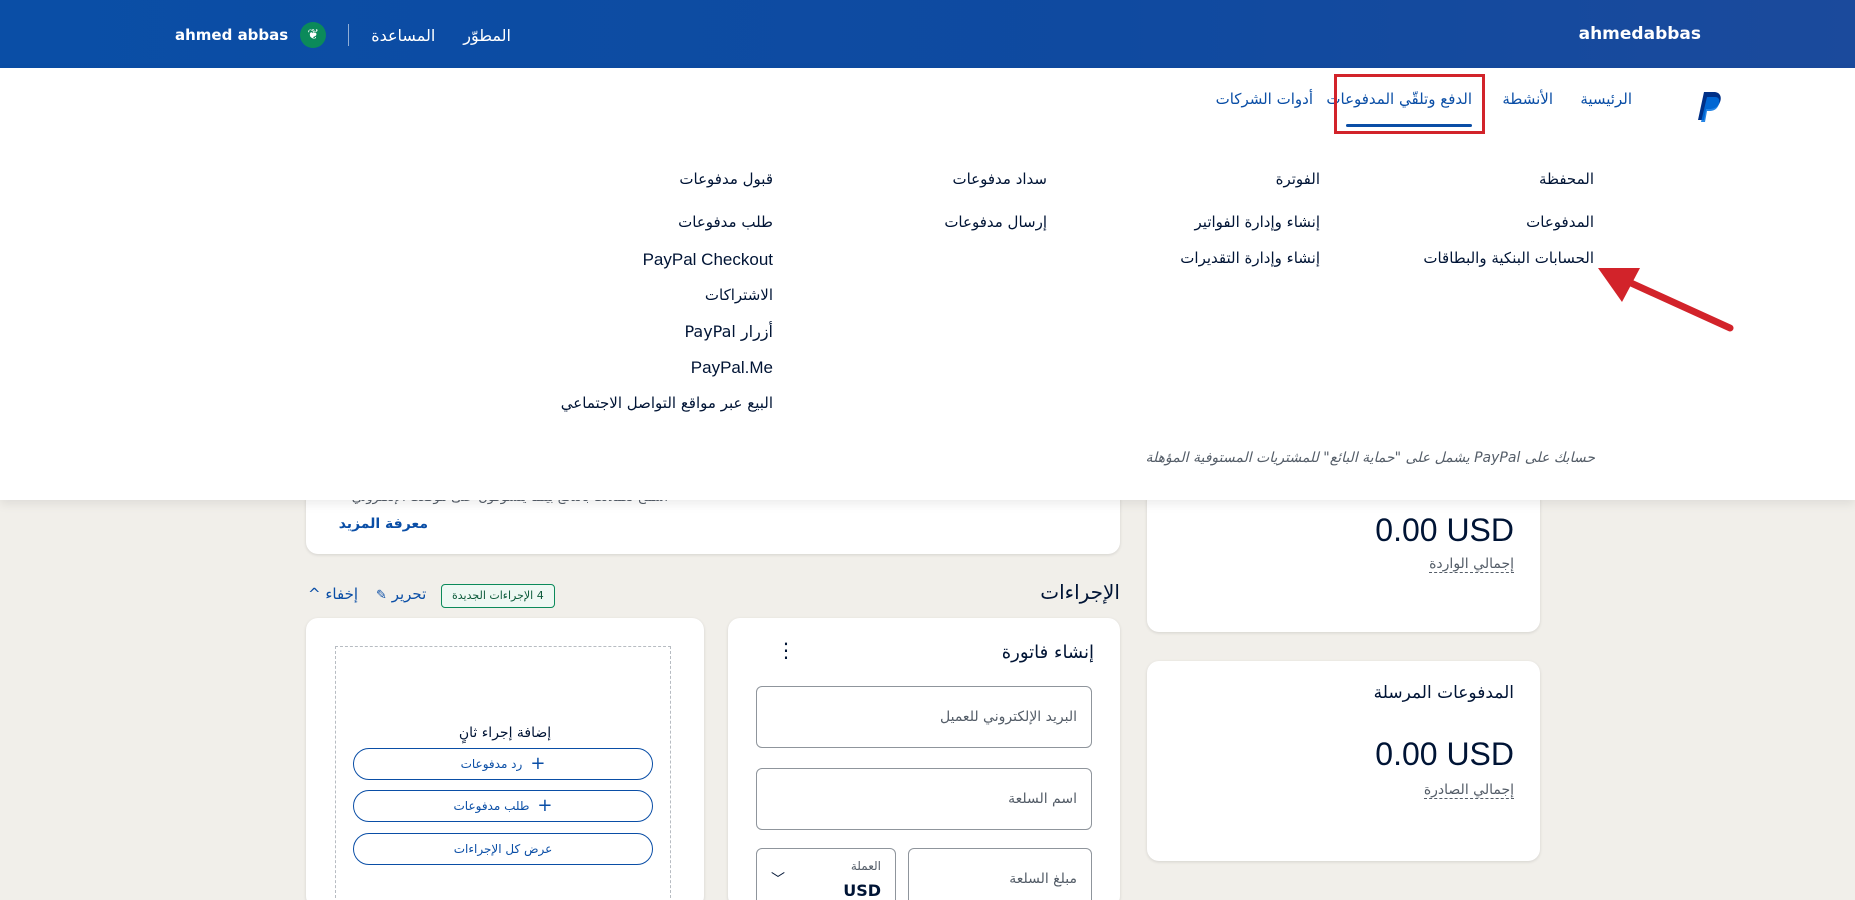 The image size is (1855, 900). Describe the element at coordinates (924, 717) in the screenshot. I see `customer-email-field: البريد الإلكتروني للعميل` at that location.